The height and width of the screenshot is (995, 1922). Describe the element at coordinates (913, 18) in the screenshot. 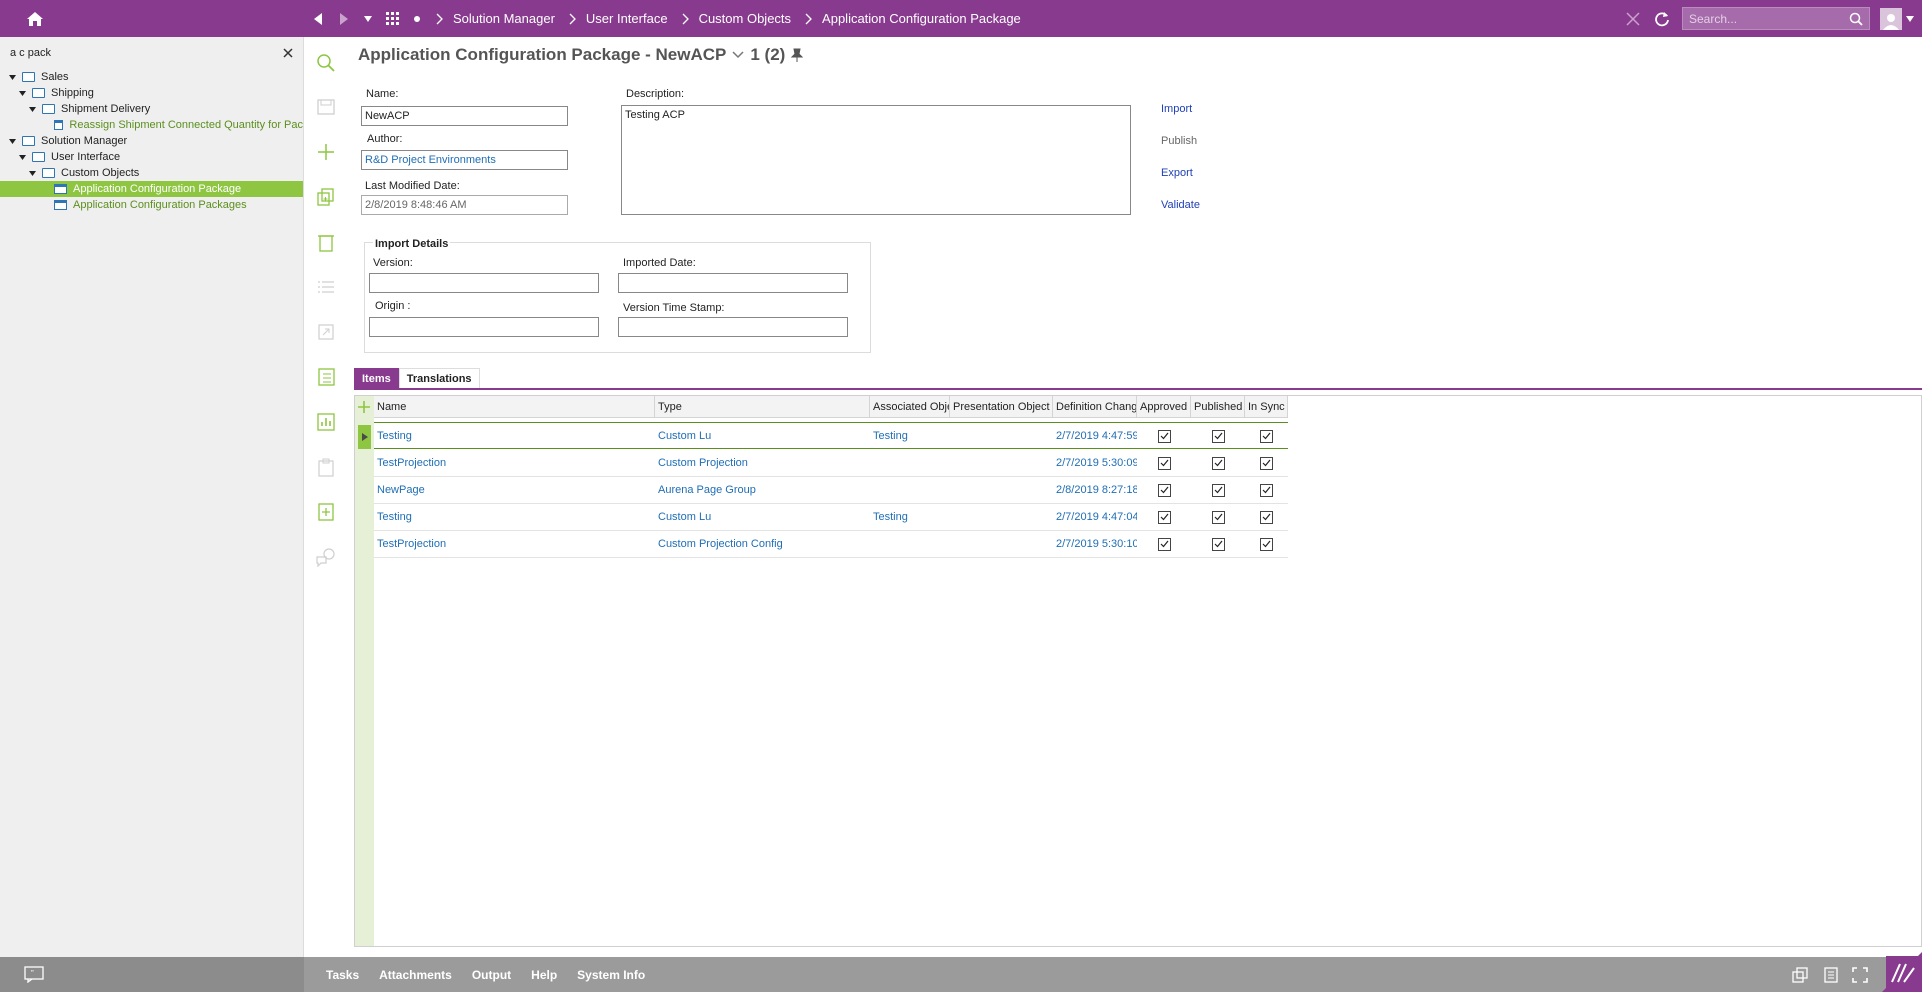

I see `breadcrumb-item: Application Configuration Package` at that location.